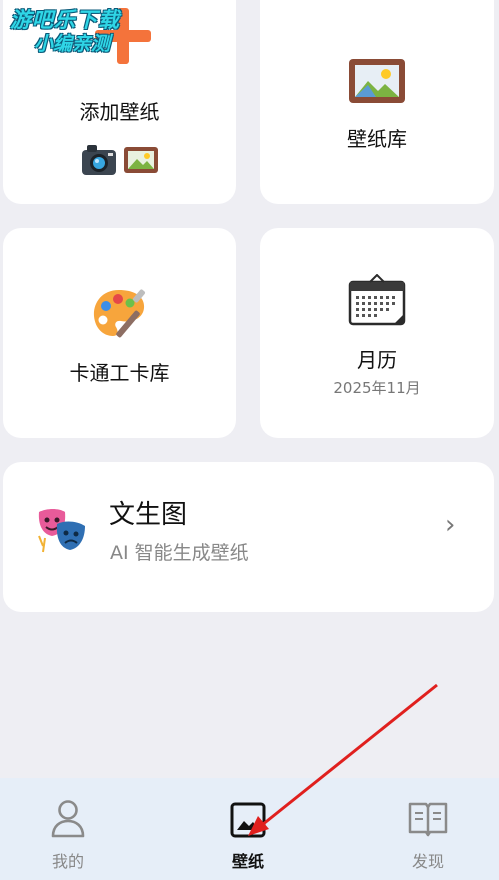  Describe the element at coordinates (68, 819) in the screenshot. I see `person-icon` at that location.